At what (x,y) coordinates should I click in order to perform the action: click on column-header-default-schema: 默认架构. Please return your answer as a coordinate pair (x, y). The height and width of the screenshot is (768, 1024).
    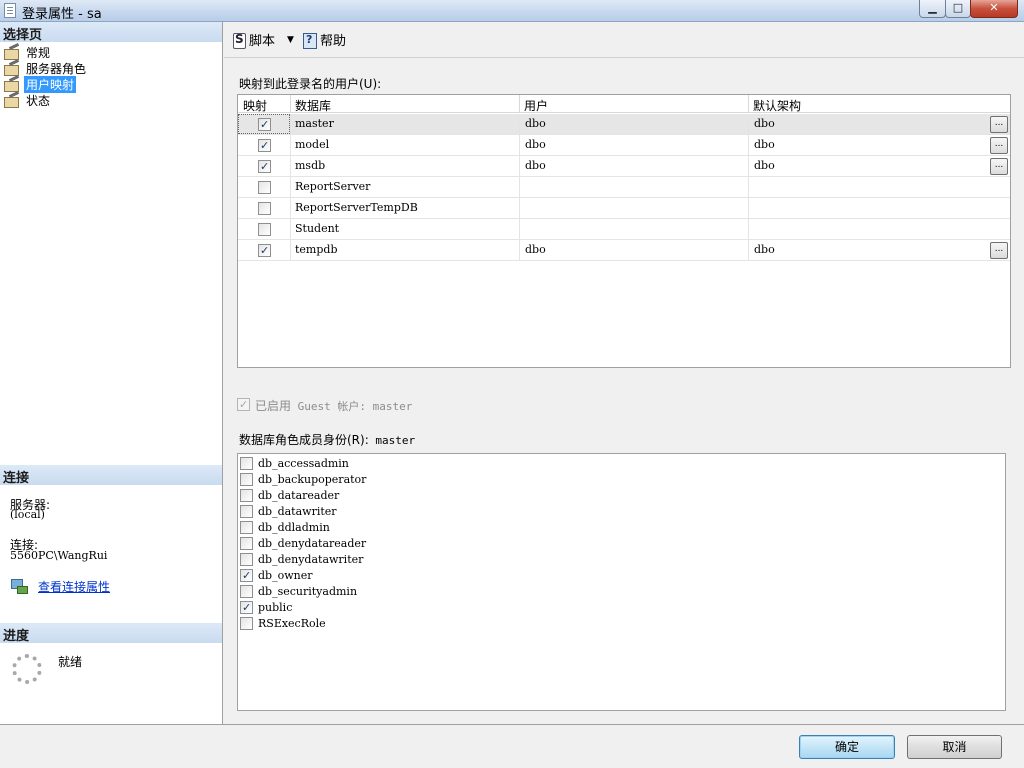
    Looking at the image, I should click on (777, 105).